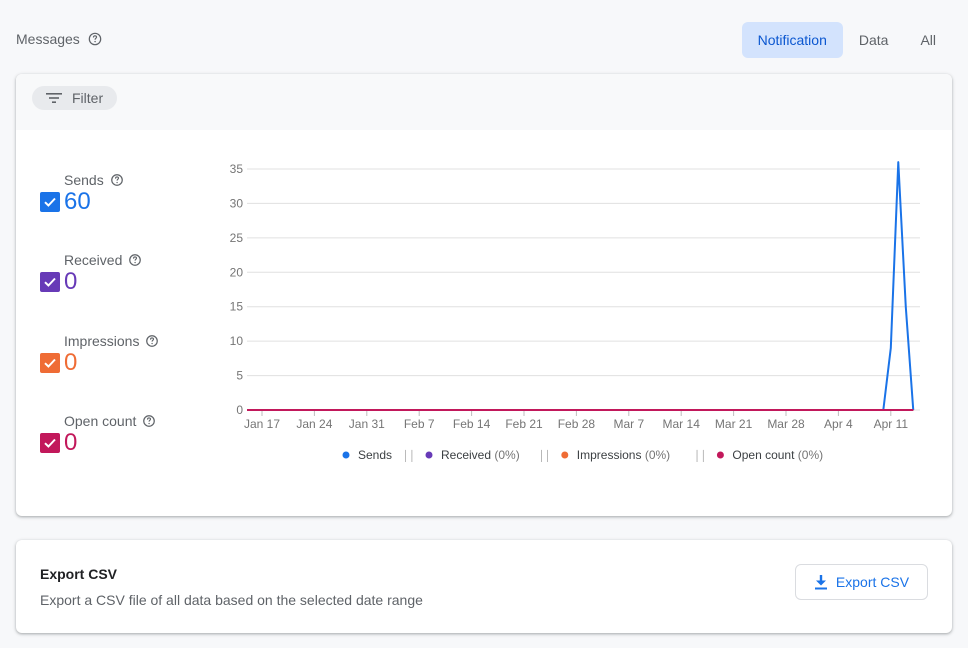 The width and height of the screenshot is (968, 648). I want to click on x-tick-label: Jan 31, so click(367, 424).